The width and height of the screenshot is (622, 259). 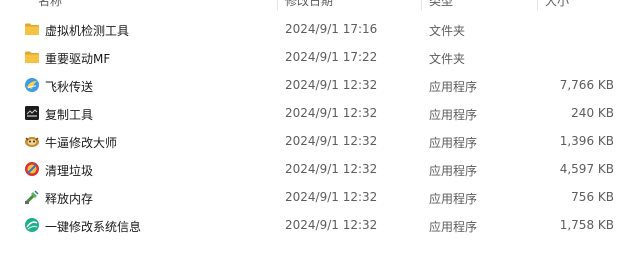 I want to click on file-row: 重要驱动MF 2024/9/1 17:22 文件夹, so click(x=311, y=57).